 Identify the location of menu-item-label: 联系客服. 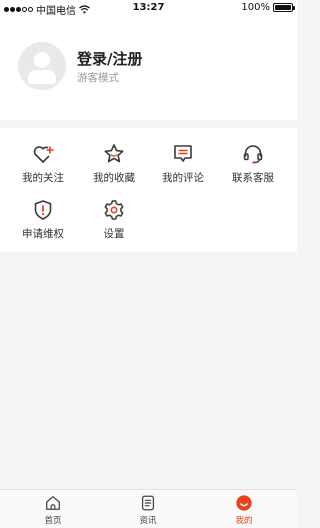
(253, 178).